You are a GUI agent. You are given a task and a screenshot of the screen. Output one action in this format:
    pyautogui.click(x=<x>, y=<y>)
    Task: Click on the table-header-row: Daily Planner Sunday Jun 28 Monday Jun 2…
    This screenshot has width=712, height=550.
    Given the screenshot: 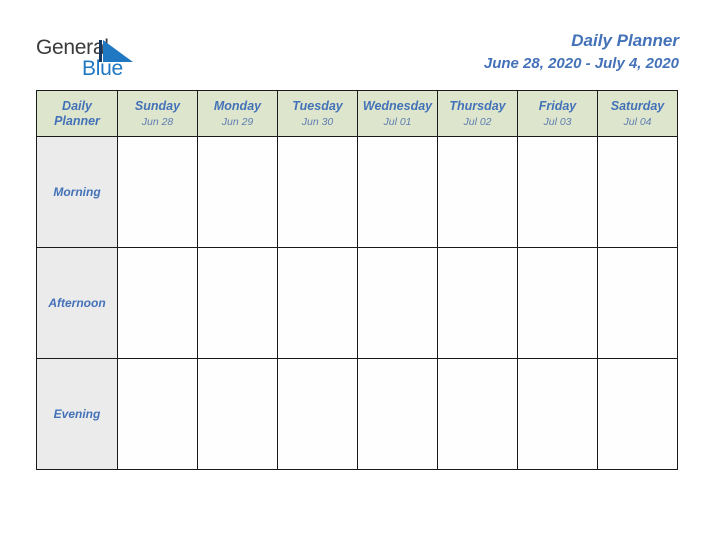 What is the action you would take?
    pyautogui.click(x=357, y=113)
    